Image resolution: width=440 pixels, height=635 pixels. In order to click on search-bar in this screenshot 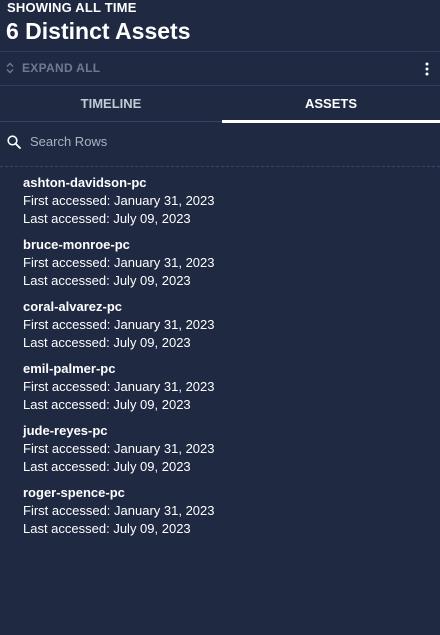, I will do `click(220, 144)`.